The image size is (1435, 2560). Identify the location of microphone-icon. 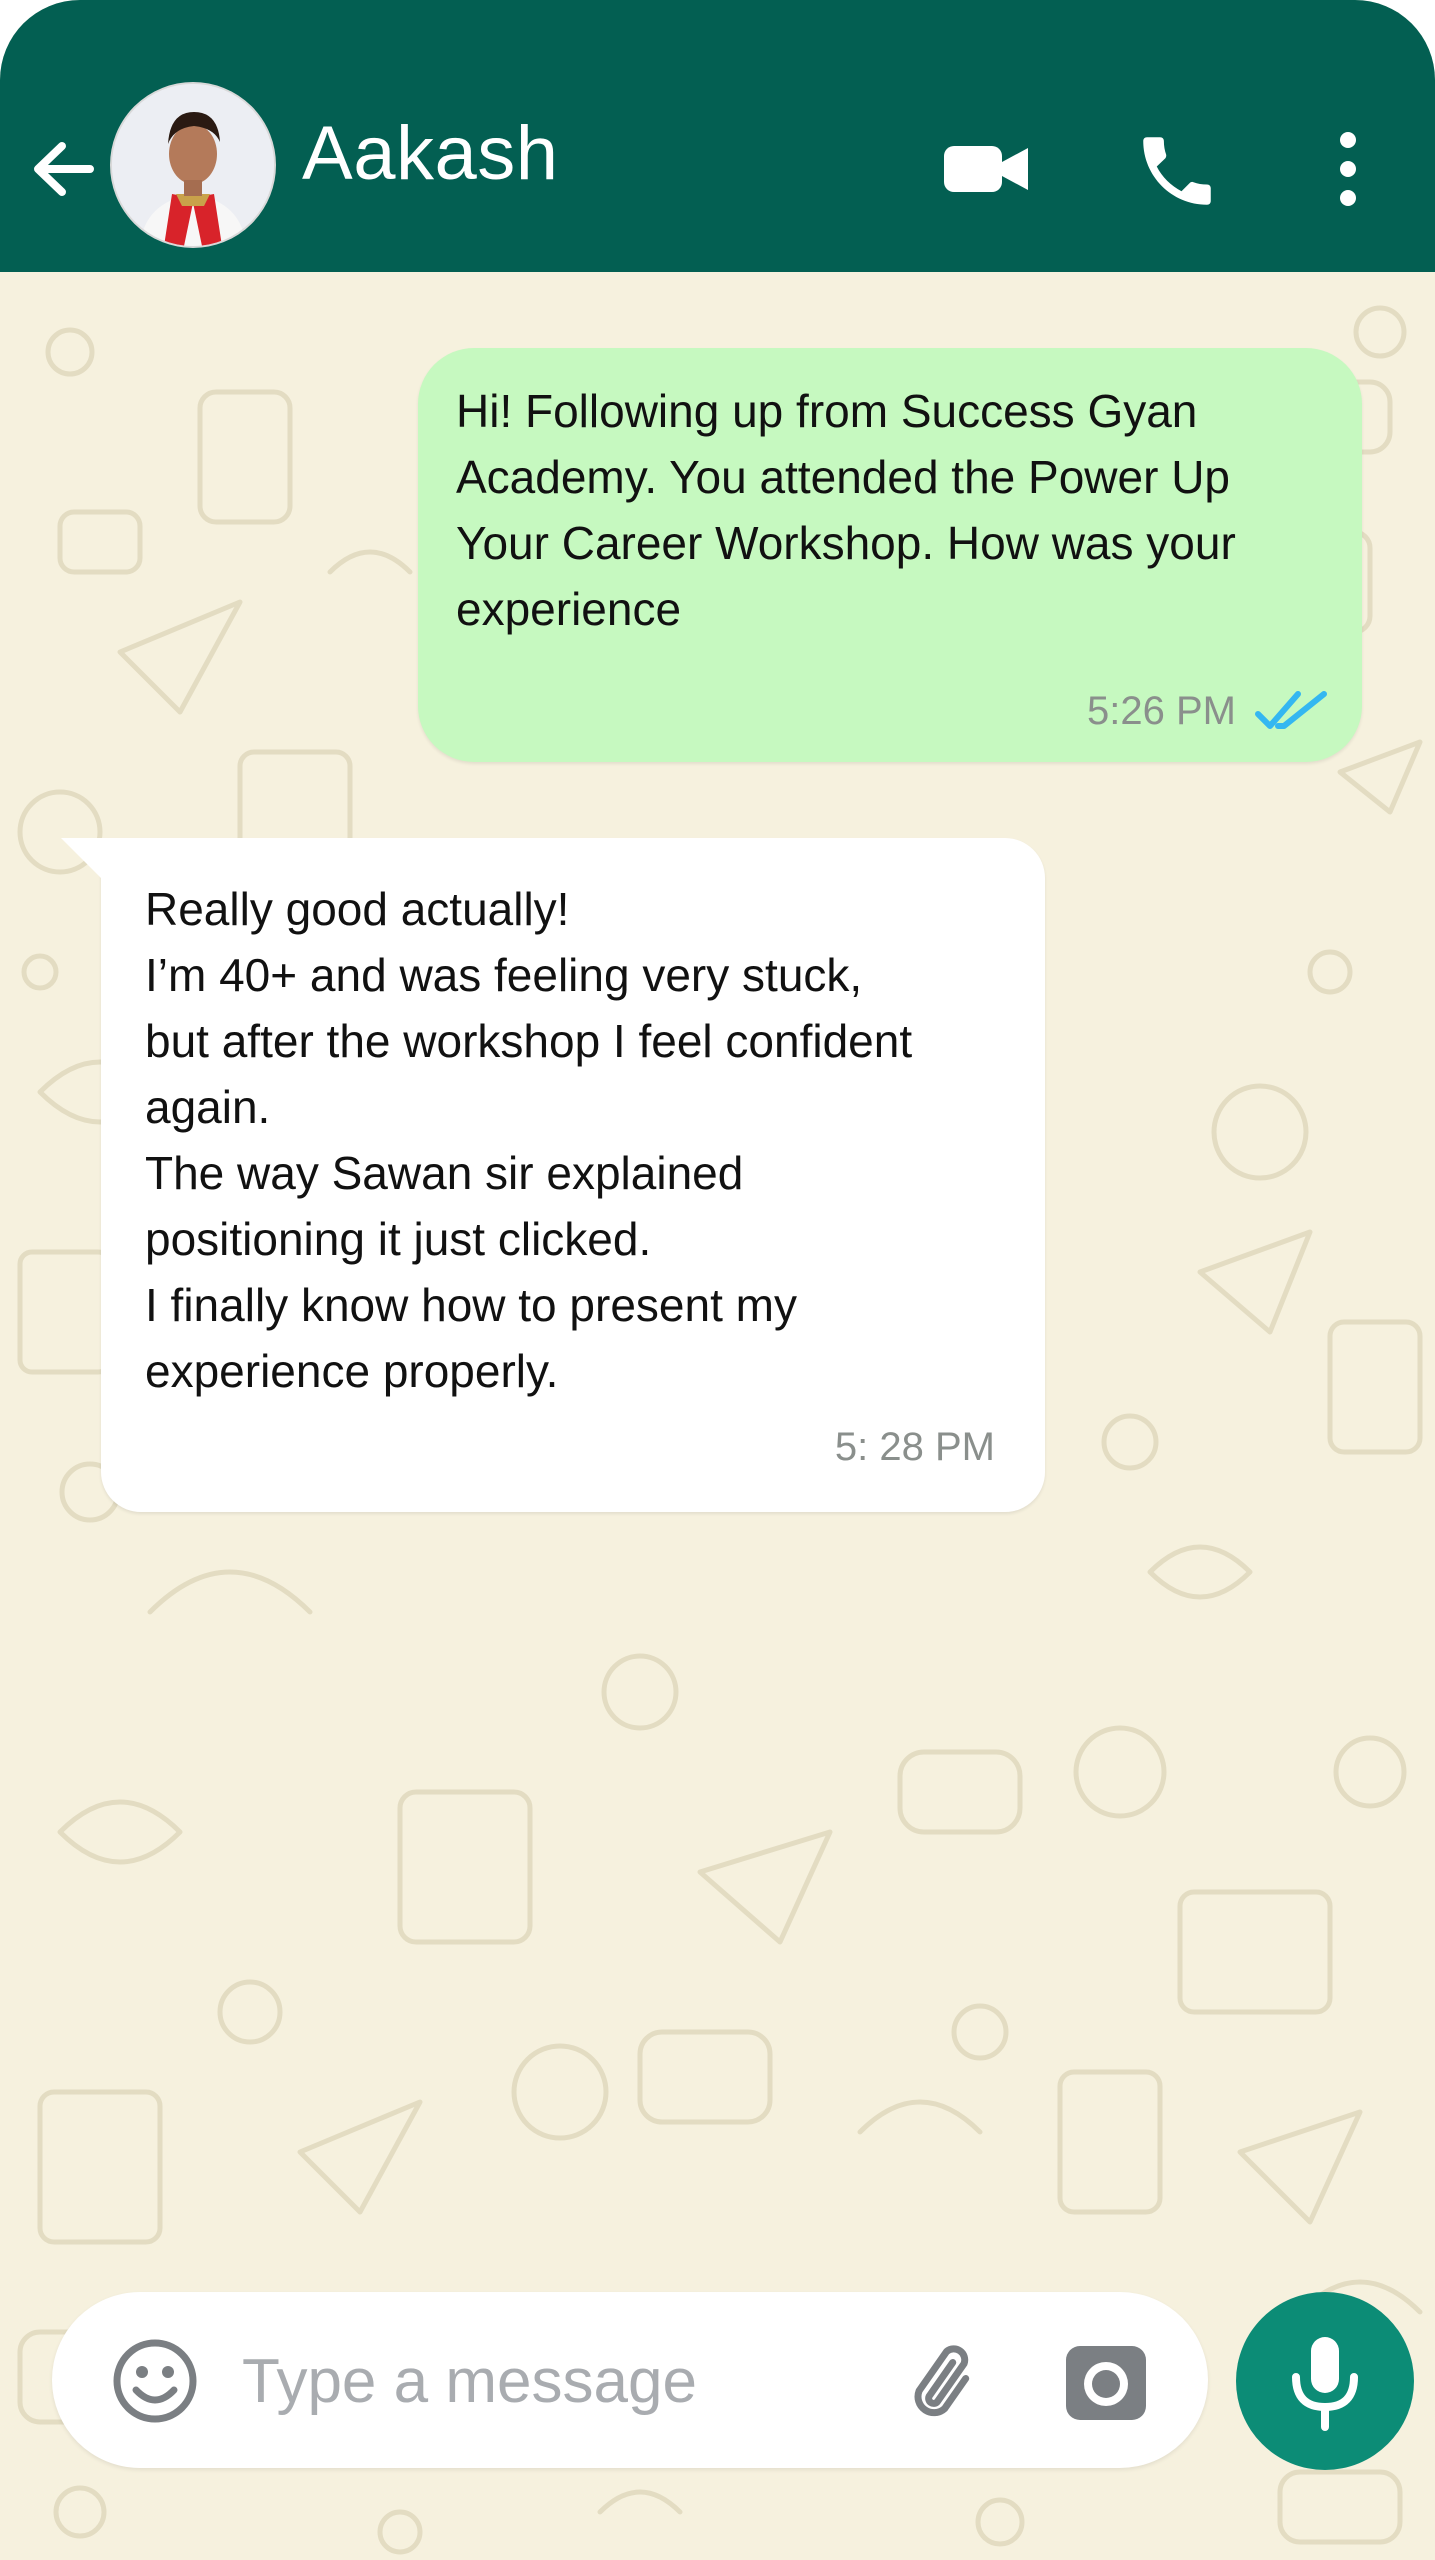
(1325, 2384).